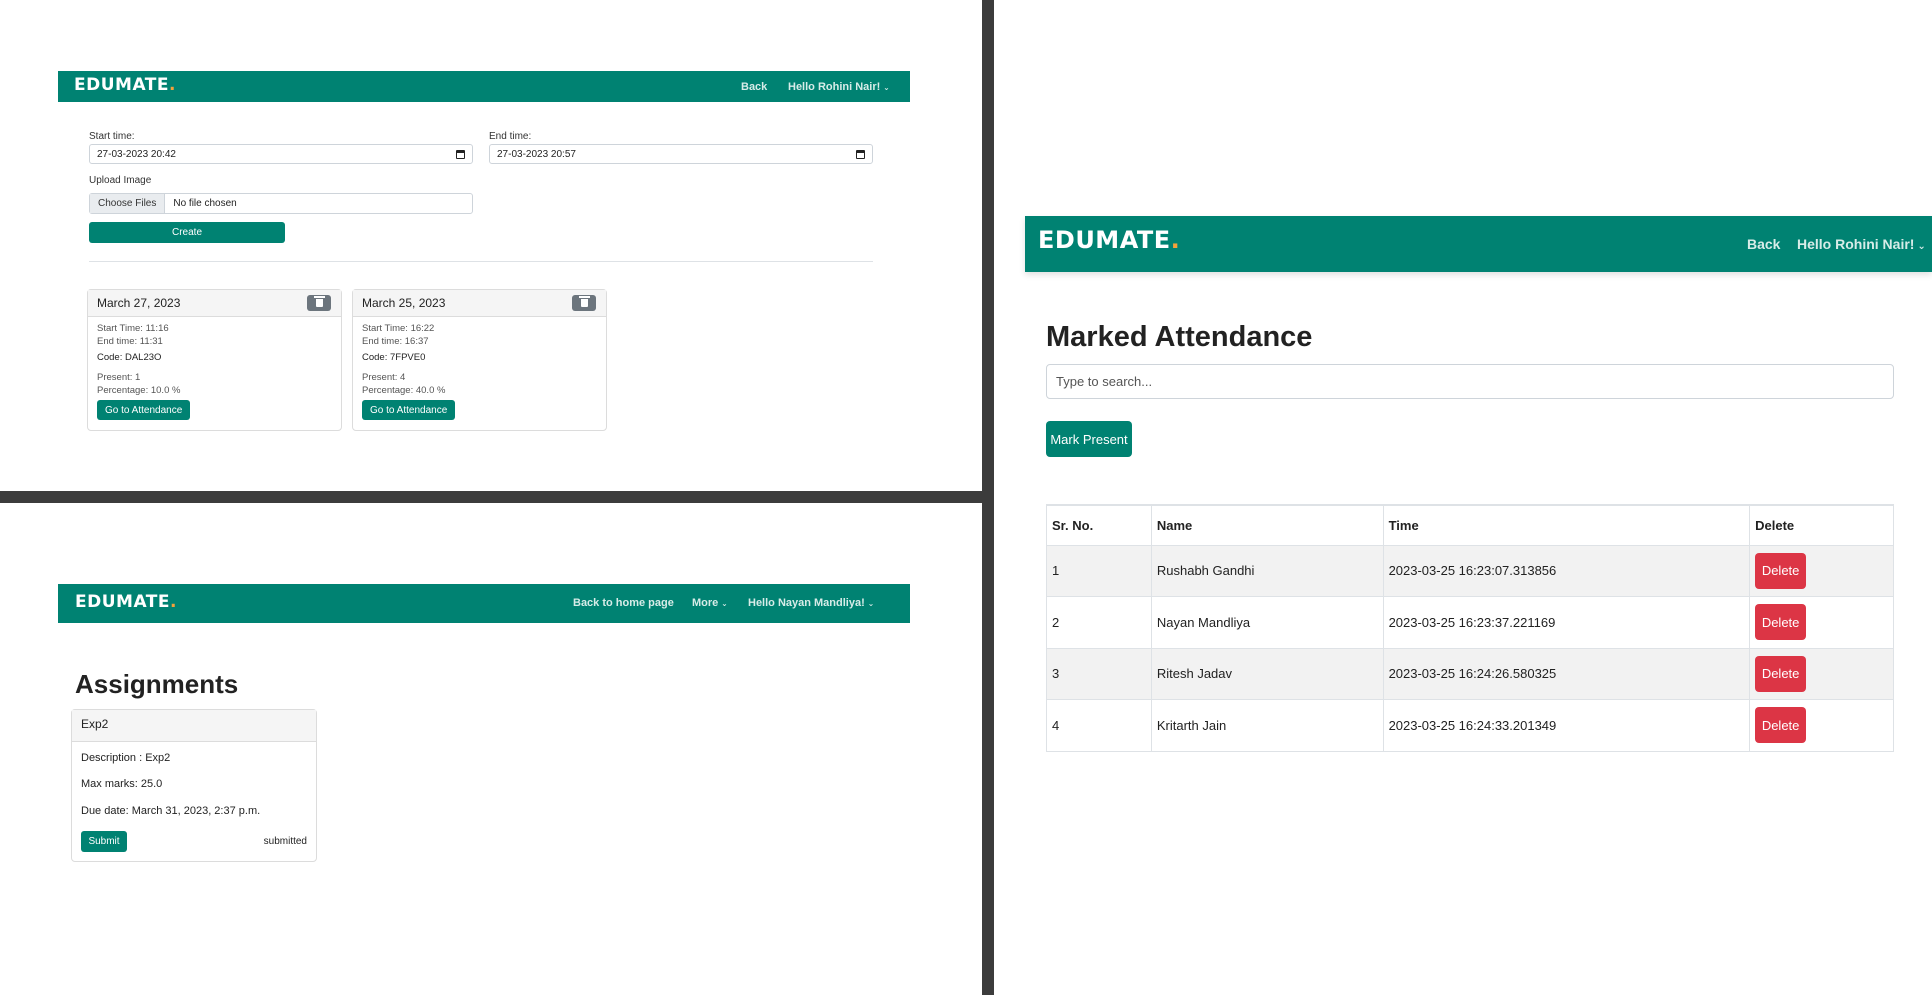 The height and width of the screenshot is (995, 1932). I want to click on row-number: 1, so click(1099, 570).